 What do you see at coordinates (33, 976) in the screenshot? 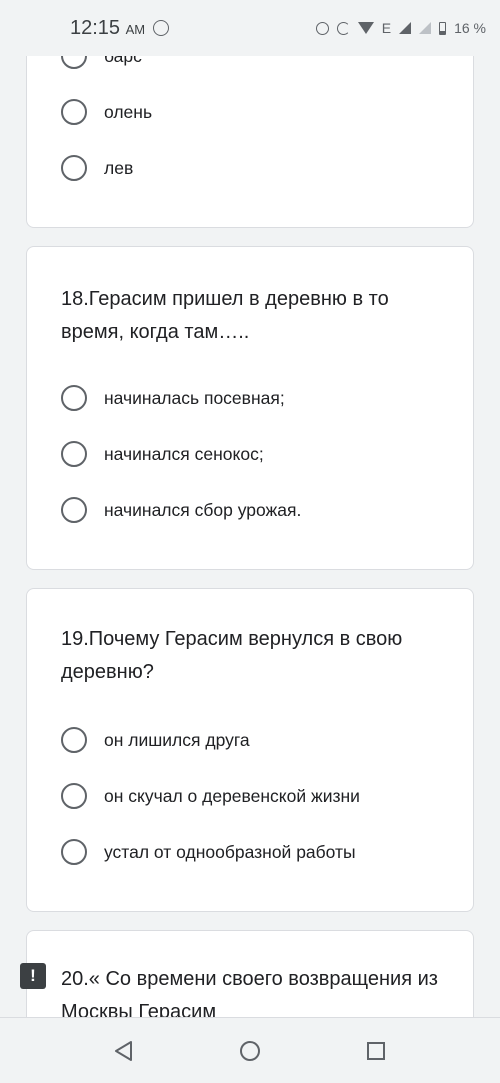
I see `report-icon: !` at bounding box center [33, 976].